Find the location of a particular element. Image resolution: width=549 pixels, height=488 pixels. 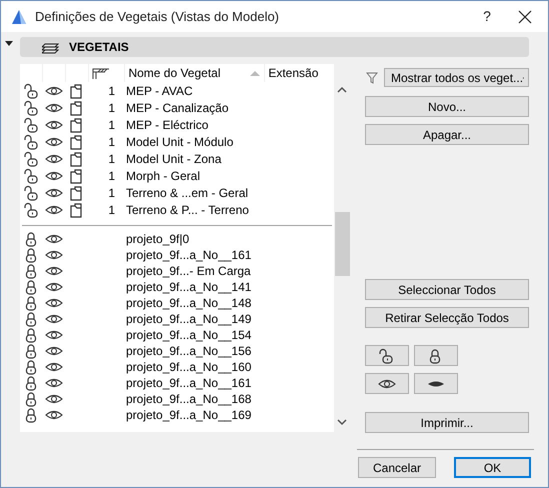

table-cell-text: Terreno & P... - Terreno is located at coordinates (187, 210).